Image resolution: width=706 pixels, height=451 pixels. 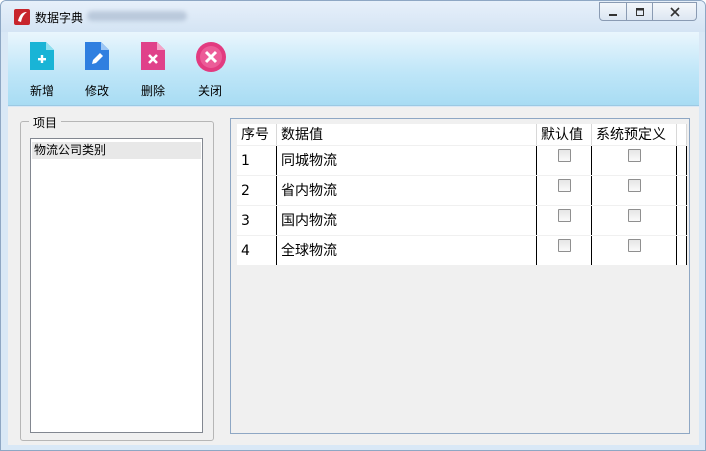 What do you see at coordinates (407, 220) in the screenshot?
I see `row-value: 国内物流` at bounding box center [407, 220].